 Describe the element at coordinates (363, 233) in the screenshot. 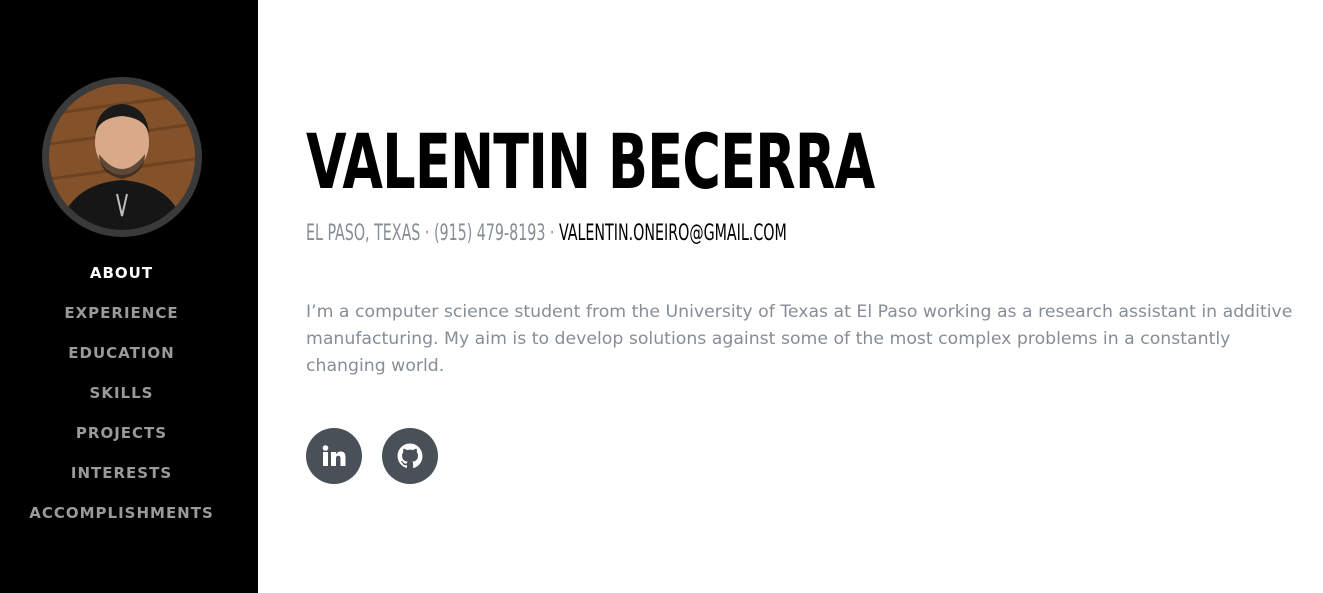

I see `location-text: EL PASO, TEXAS` at that location.